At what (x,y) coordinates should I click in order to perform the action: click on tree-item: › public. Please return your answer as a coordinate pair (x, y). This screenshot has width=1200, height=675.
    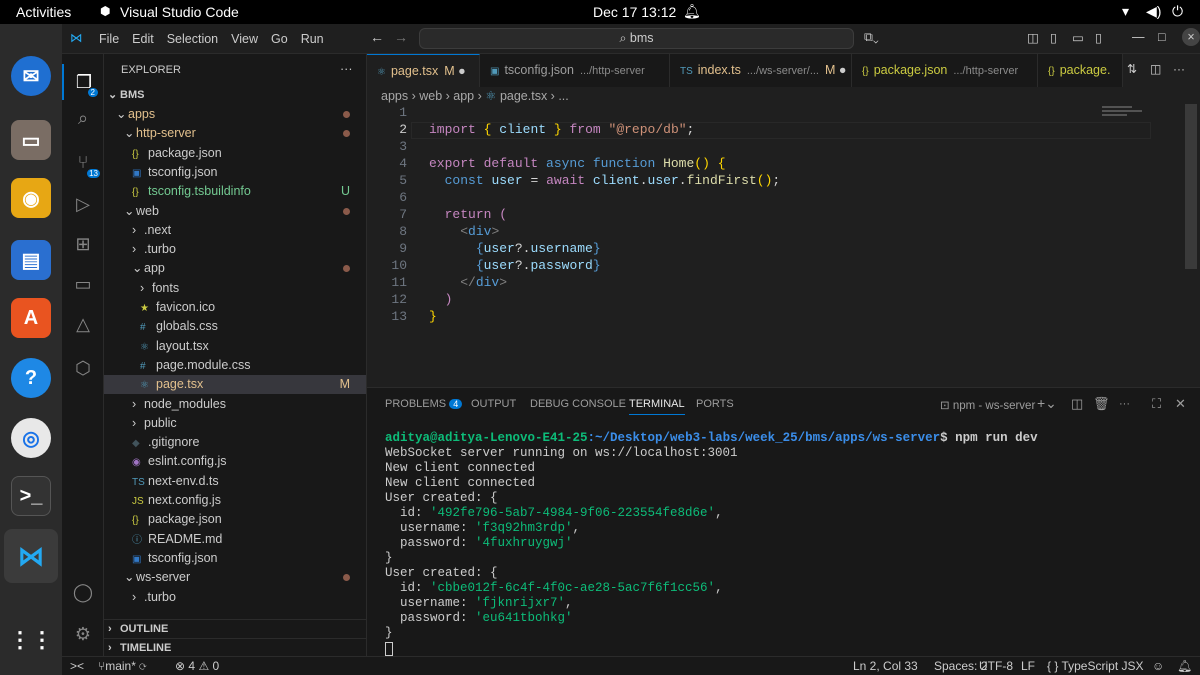
    Looking at the image, I should click on (235, 423).